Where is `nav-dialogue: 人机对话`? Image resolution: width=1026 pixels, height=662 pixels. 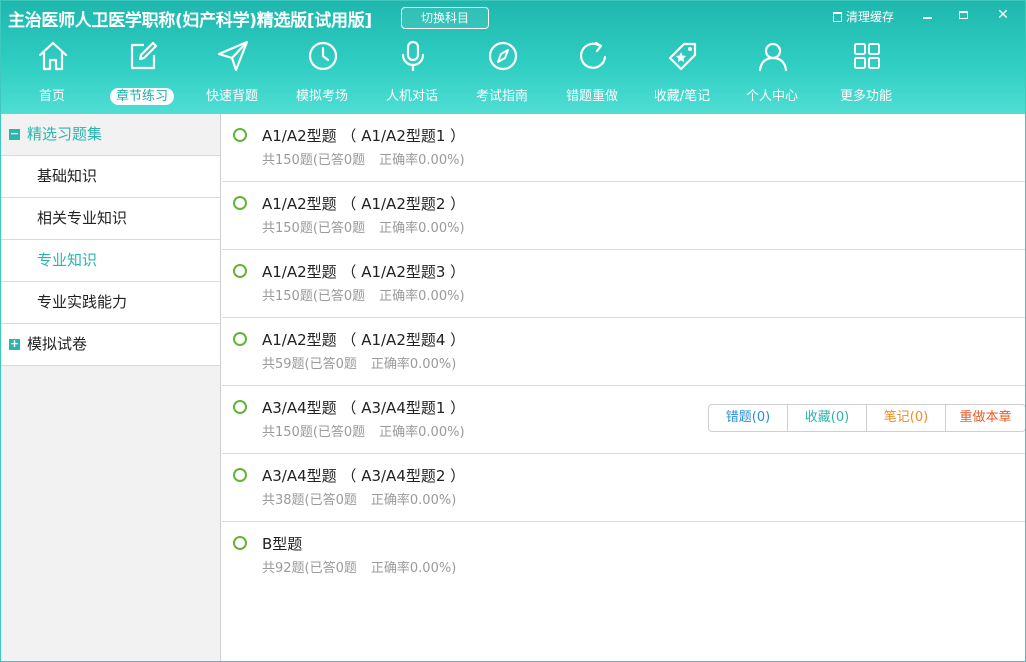
nav-dialogue: 人机对话 is located at coordinates (412, 74).